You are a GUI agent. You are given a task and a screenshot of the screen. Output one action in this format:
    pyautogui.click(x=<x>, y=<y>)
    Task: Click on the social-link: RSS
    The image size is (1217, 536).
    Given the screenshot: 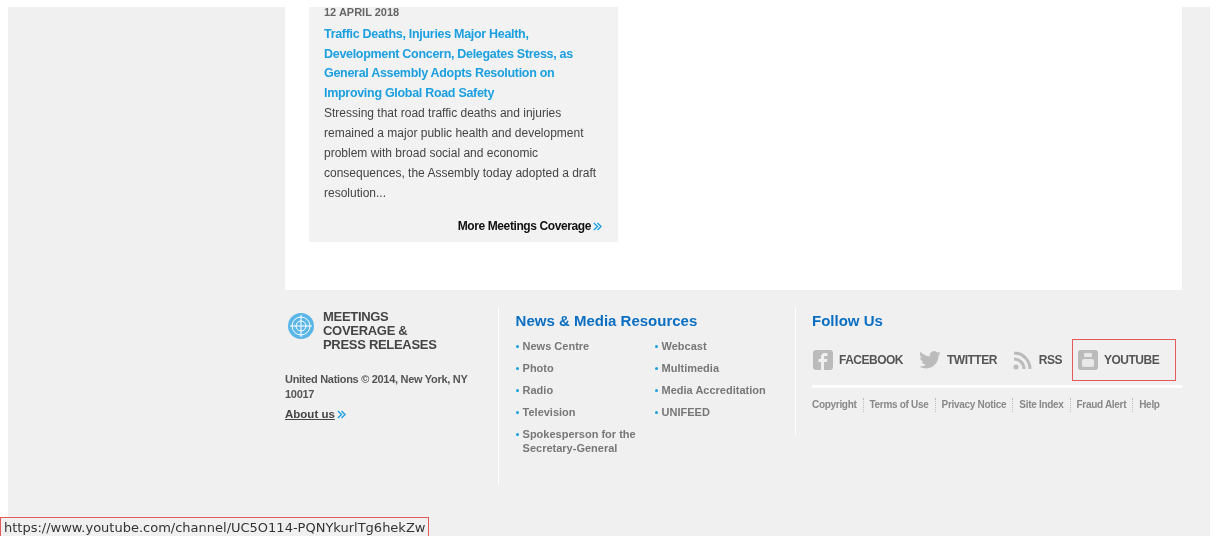 What is the action you would take?
    pyautogui.click(x=1037, y=360)
    